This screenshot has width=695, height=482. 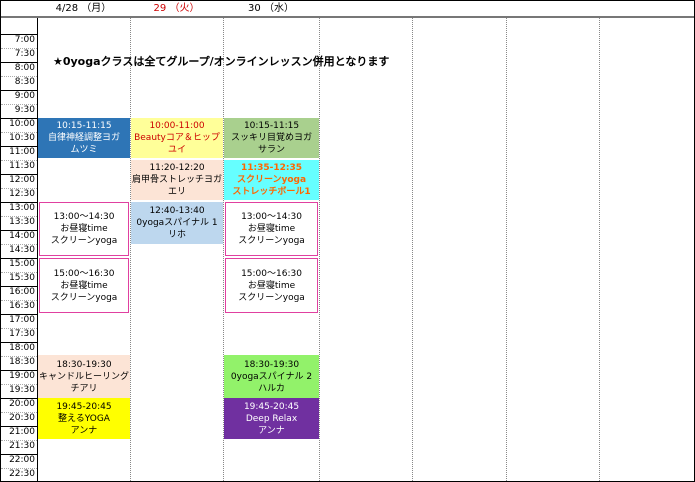 What do you see at coordinates (22, 264) in the screenshot?
I see `time-label: 15:00` at bounding box center [22, 264].